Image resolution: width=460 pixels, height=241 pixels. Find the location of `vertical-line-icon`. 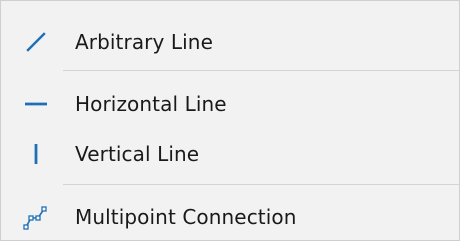

vertical-line-icon is located at coordinates (36, 154).